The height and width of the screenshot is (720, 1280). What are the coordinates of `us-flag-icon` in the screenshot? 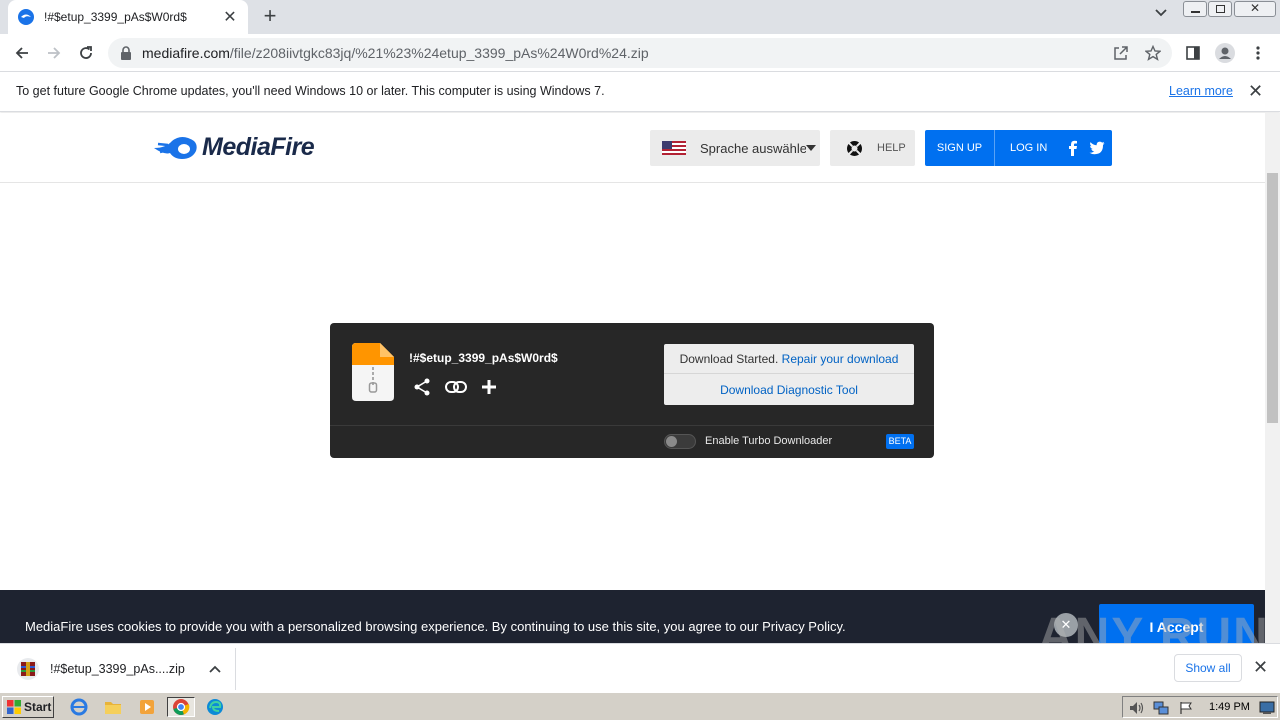 It's located at (674, 148).